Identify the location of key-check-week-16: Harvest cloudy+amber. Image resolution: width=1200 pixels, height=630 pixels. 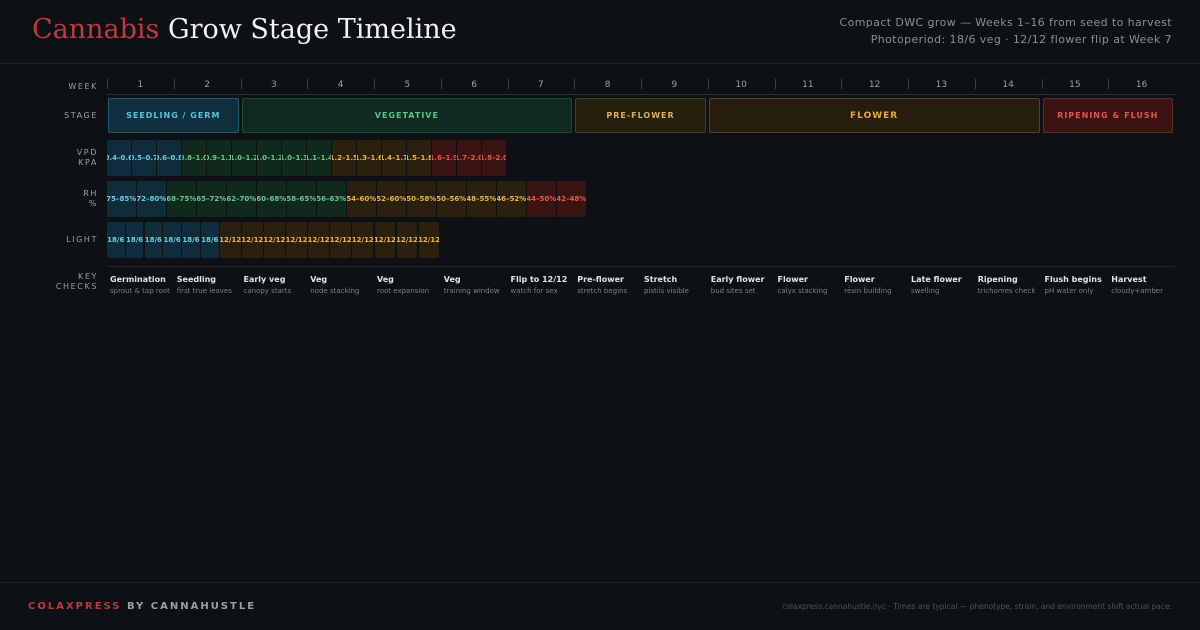
(1143, 285).